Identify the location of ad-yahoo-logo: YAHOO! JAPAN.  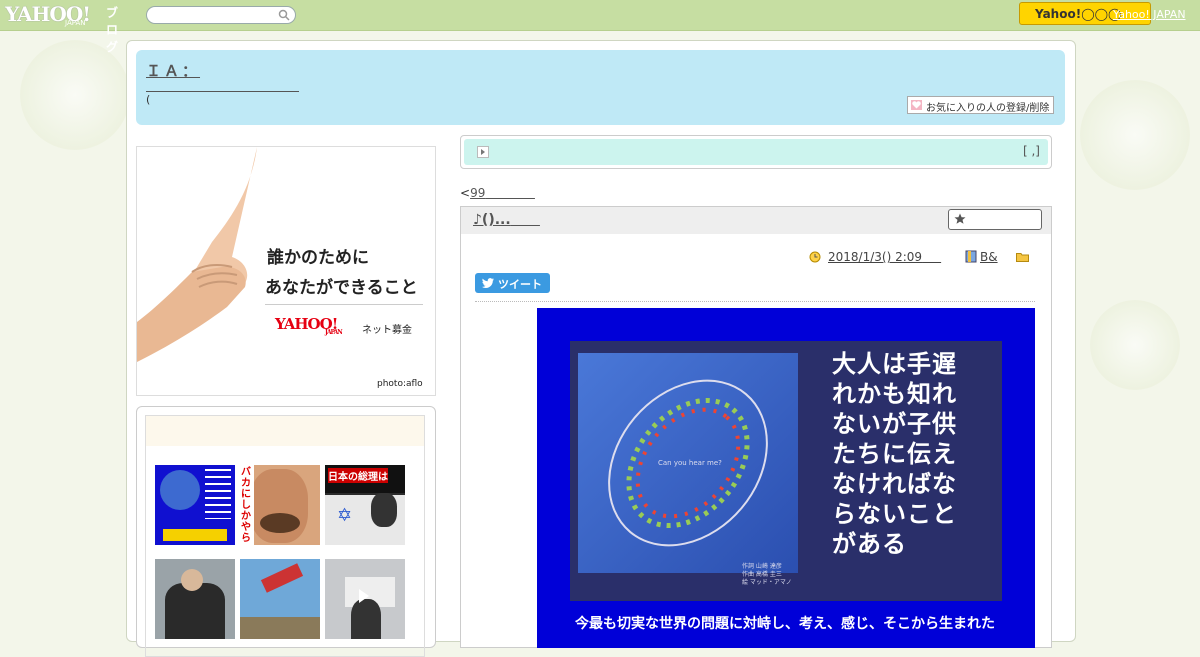
(309, 325).